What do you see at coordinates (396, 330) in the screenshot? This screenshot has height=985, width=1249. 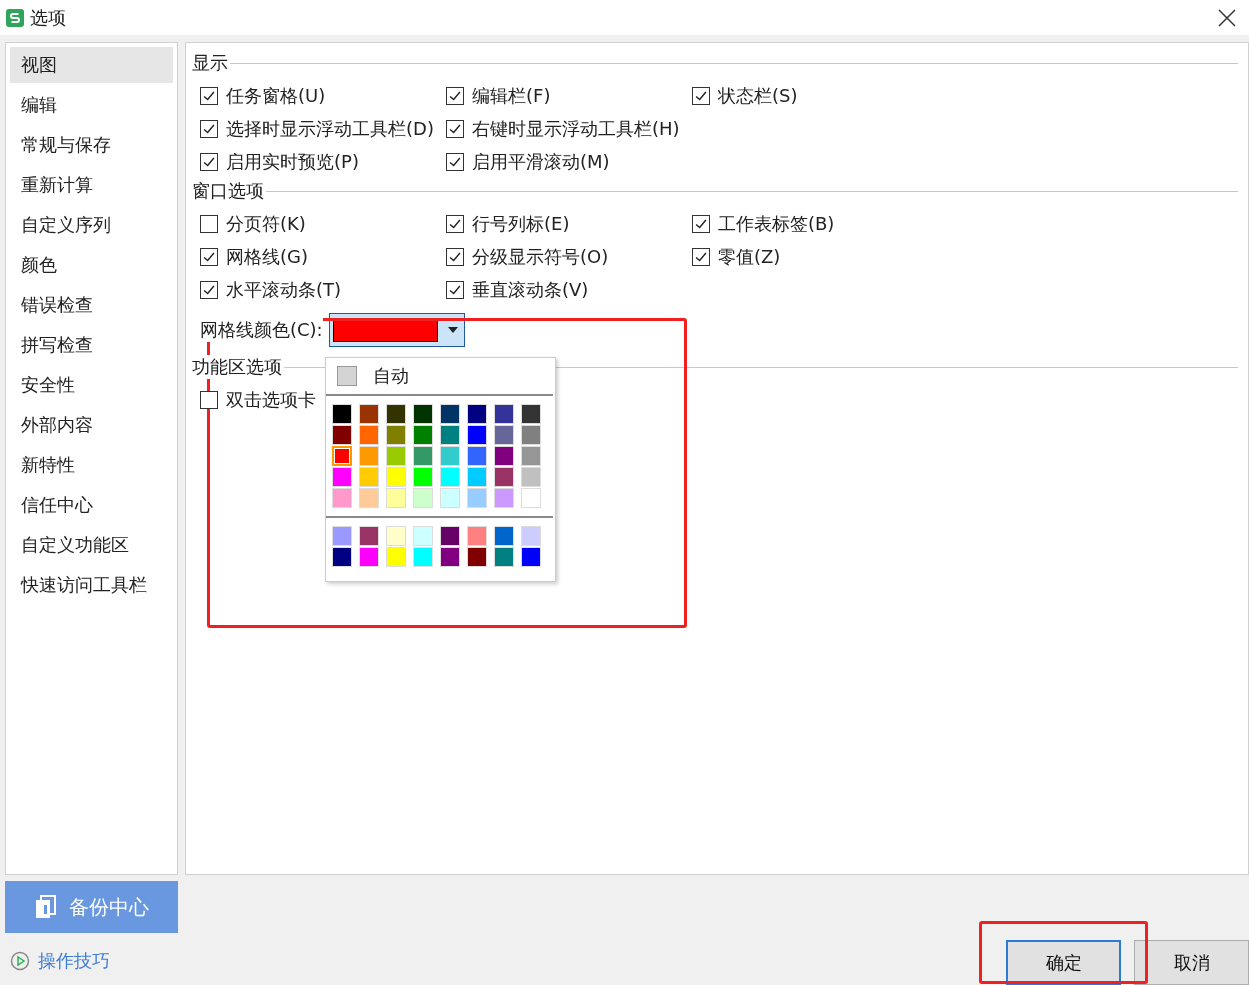 I see `color-dropdown` at bounding box center [396, 330].